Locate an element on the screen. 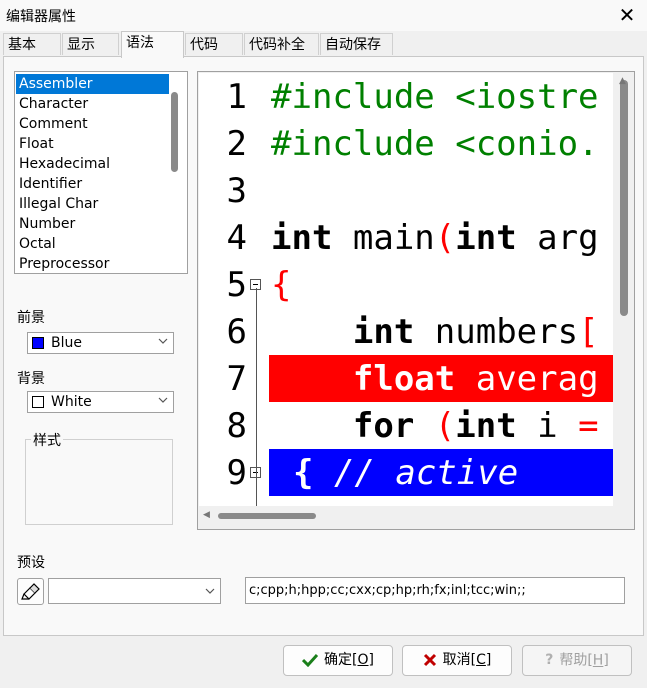  line-number: 5 is located at coordinates (236, 285).